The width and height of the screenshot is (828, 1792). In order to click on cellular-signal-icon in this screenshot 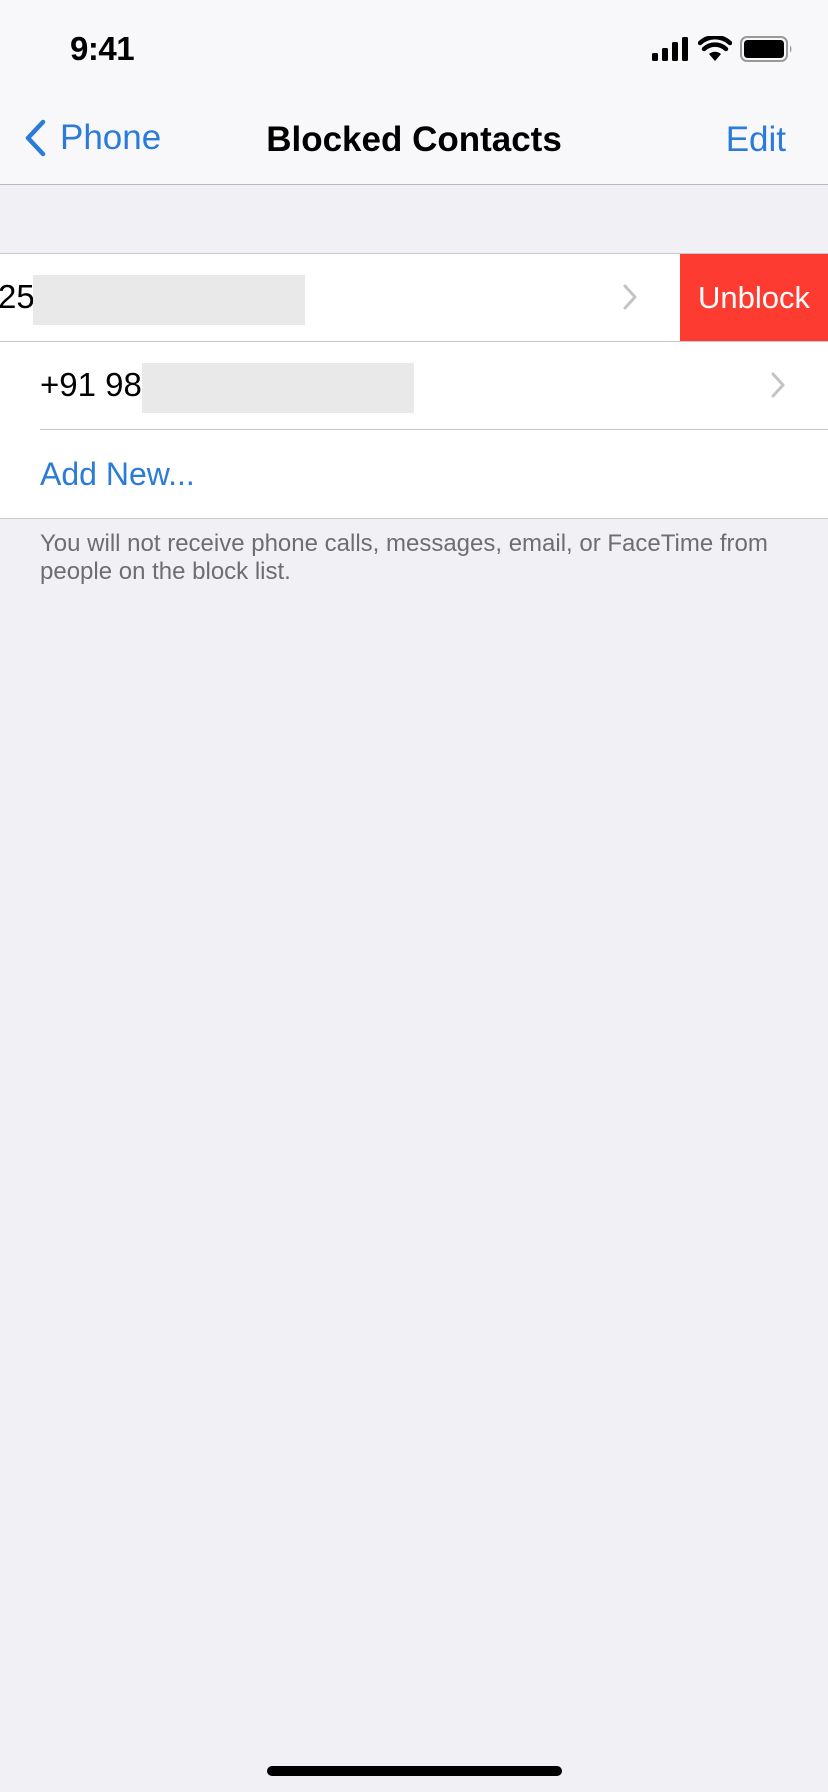, I will do `click(670, 49)`.